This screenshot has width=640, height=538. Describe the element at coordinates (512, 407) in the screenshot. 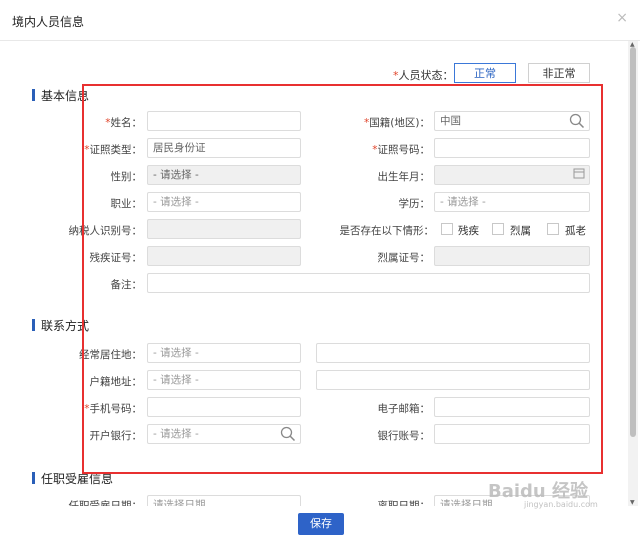

I see `email-input` at that location.